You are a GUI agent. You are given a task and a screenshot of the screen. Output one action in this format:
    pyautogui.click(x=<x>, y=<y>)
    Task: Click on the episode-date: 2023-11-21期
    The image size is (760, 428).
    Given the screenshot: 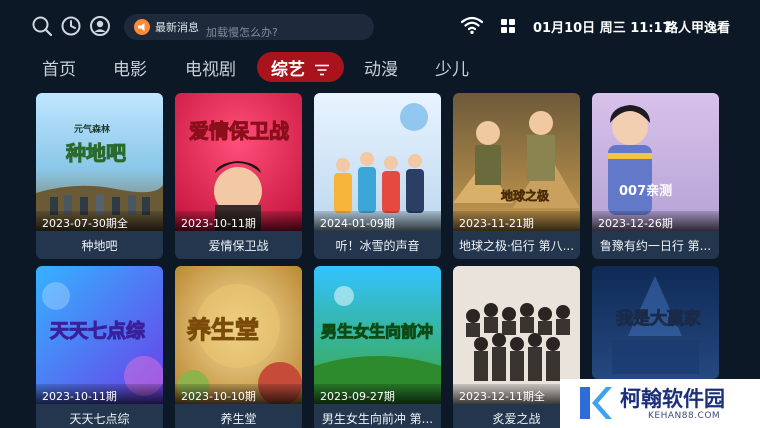 What is the action you would take?
    pyautogui.click(x=516, y=221)
    